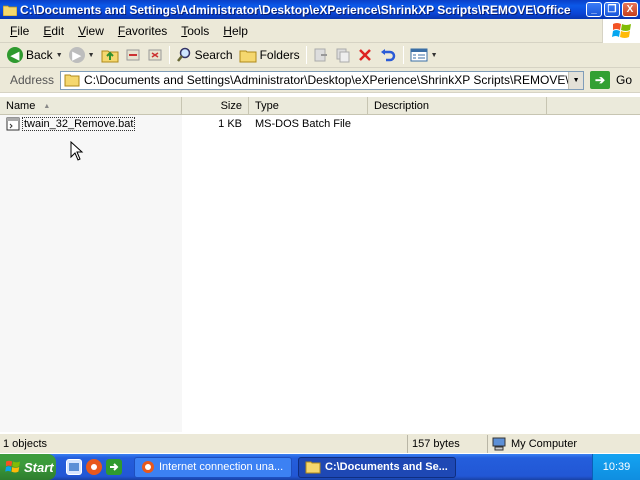 The height and width of the screenshot is (480, 640). What do you see at coordinates (32, 80) in the screenshot?
I see `address-label: Address` at bounding box center [32, 80].